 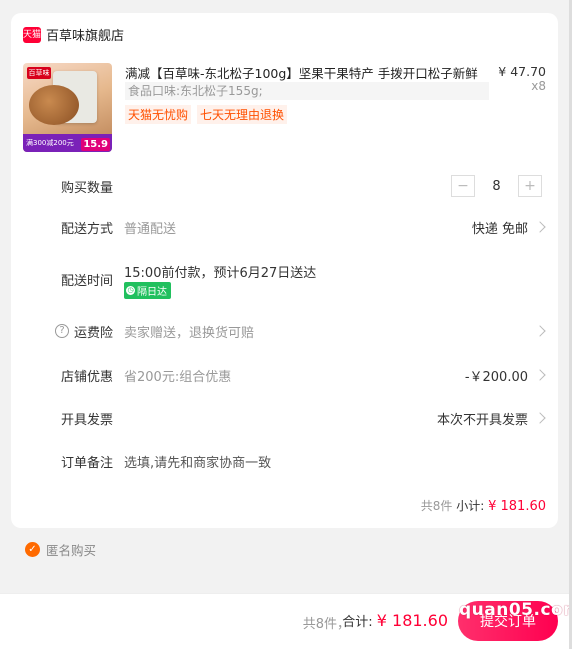 I want to click on product-price: ¥ 47.70, so click(x=522, y=71).